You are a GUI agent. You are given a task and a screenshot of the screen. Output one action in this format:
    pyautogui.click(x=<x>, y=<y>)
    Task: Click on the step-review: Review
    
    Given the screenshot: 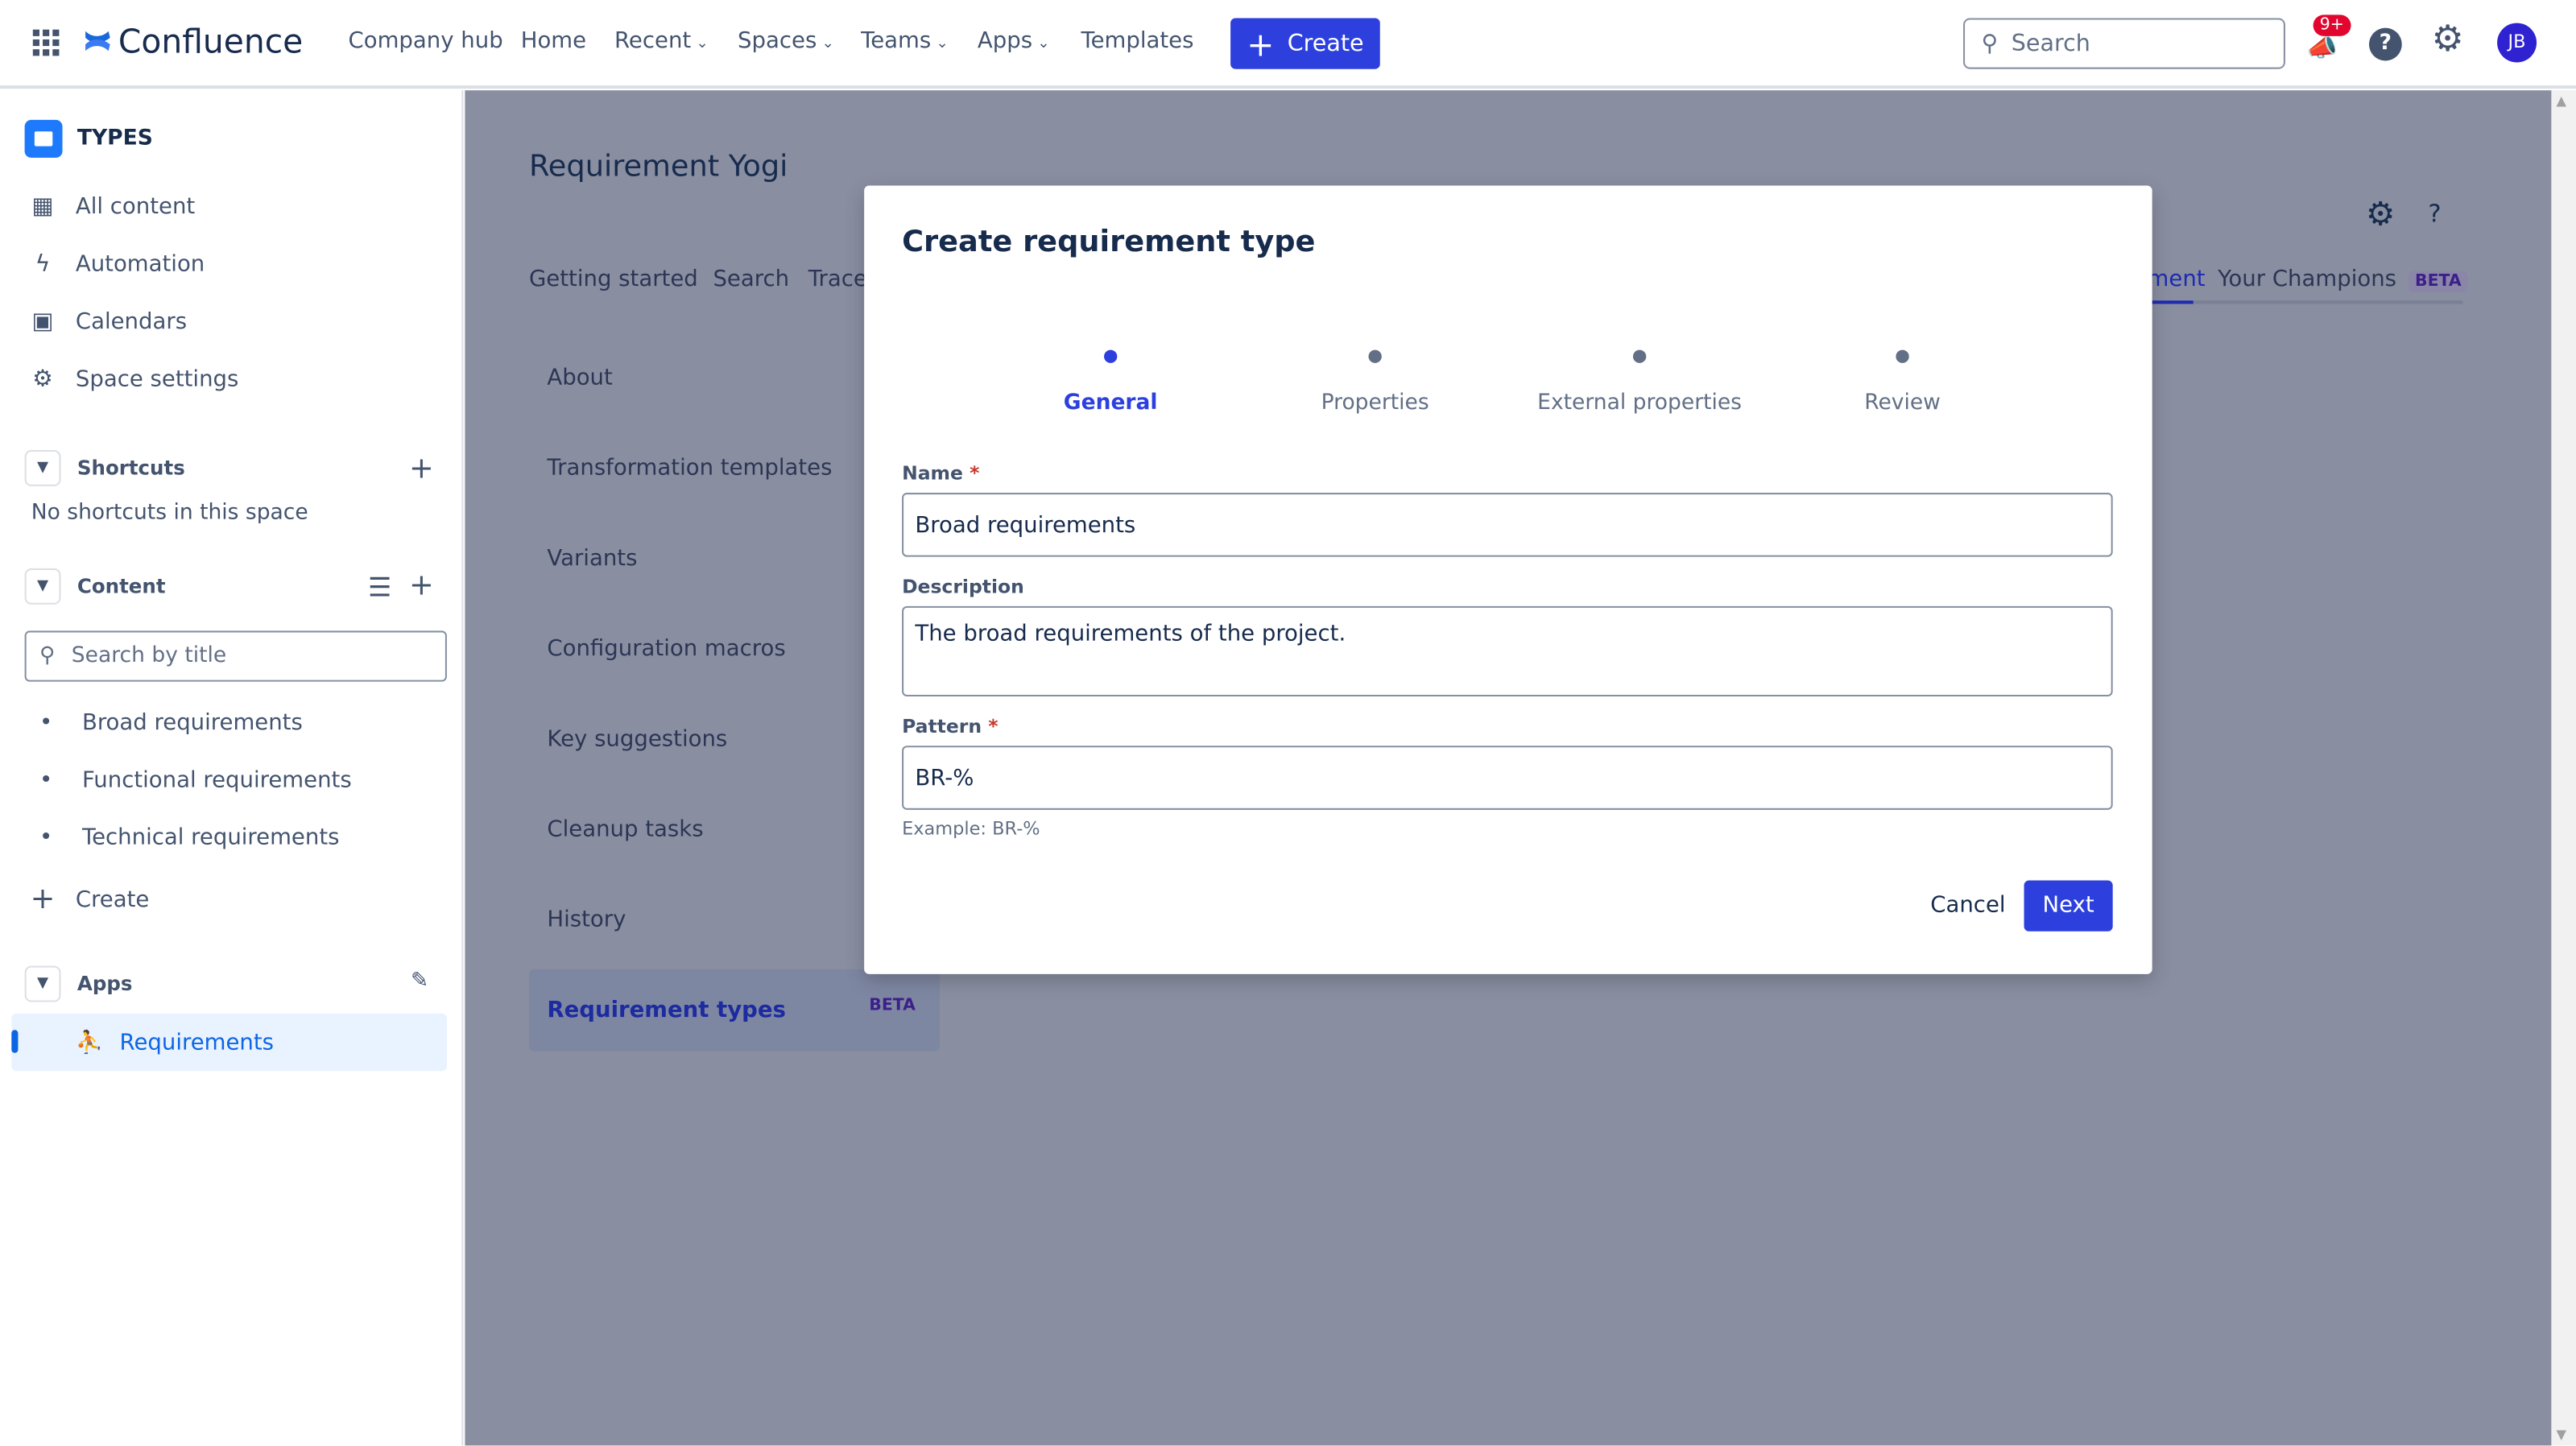 What is the action you would take?
    pyautogui.click(x=1902, y=382)
    